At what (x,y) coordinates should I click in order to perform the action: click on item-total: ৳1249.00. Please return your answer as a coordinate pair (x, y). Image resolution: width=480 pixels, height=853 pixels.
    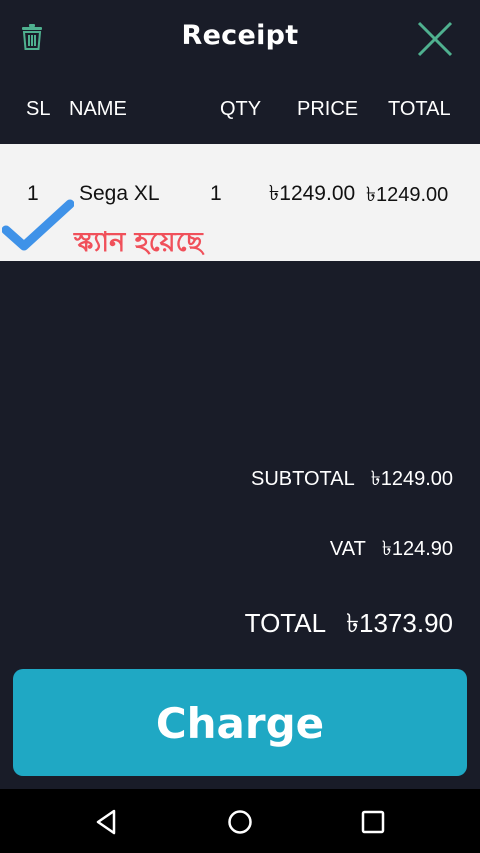
    Looking at the image, I should click on (407, 195).